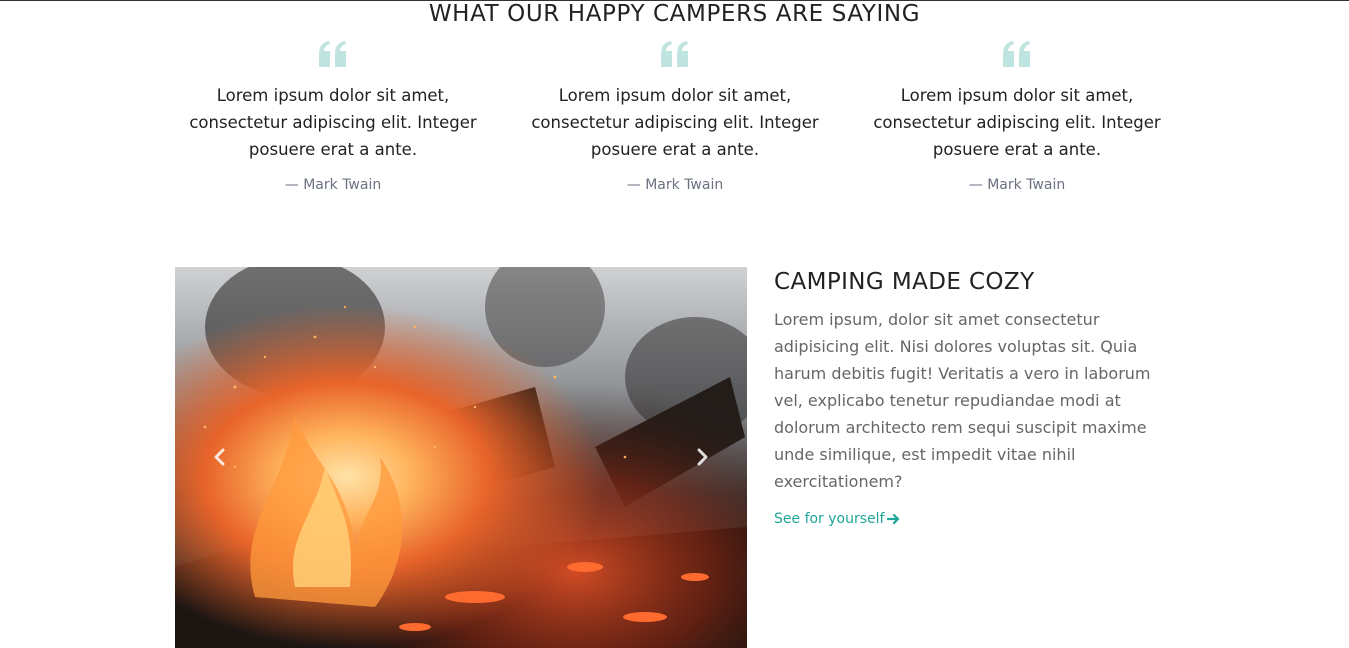 The image size is (1349, 648). I want to click on chevron-left-icon, so click(219, 457).